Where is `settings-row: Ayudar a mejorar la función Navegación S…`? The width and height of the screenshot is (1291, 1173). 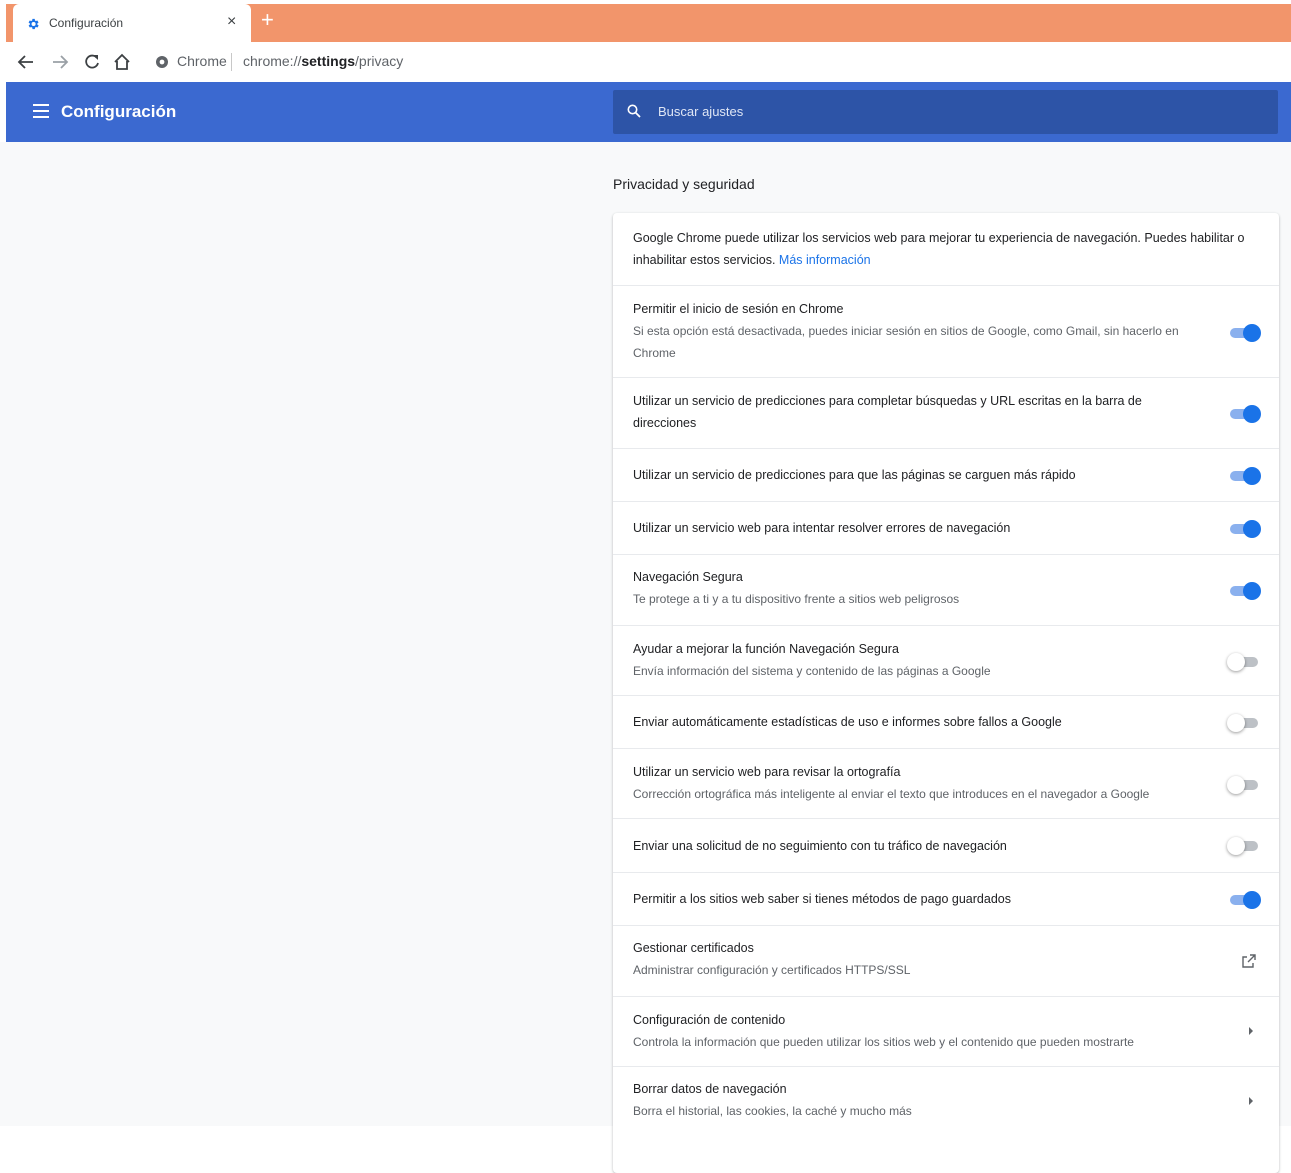 settings-row: Ayudar a mejorar la función Navegación S… is located at coordinates (946, 660).